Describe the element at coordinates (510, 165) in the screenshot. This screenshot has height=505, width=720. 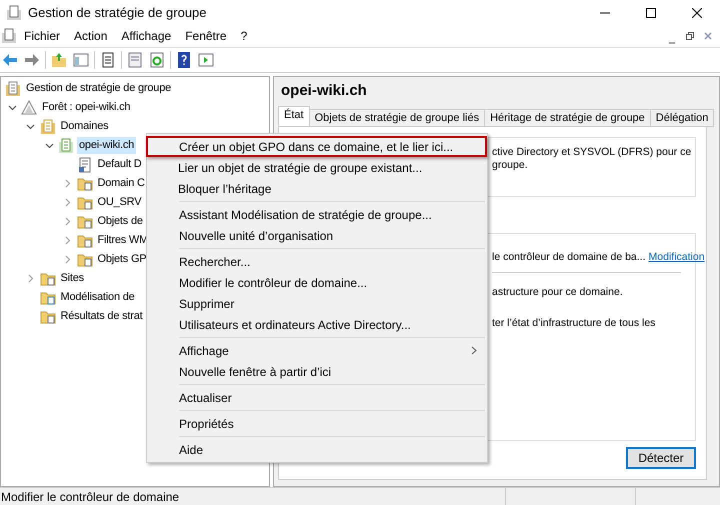
I see `info-text: groupe.` at that location.